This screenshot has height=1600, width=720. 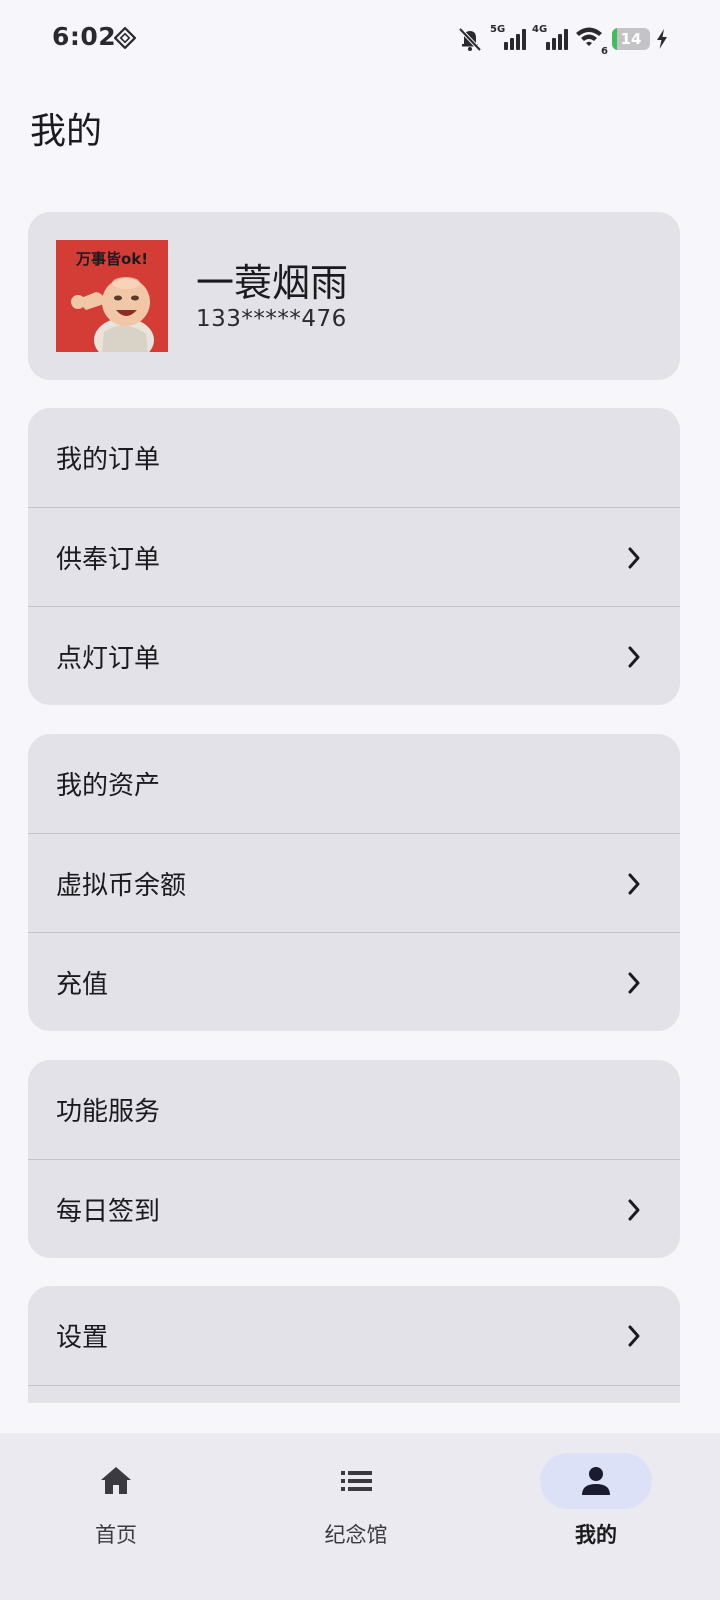 I want to click on signal-4g-icon: 4G, so click(x=550, y=37).